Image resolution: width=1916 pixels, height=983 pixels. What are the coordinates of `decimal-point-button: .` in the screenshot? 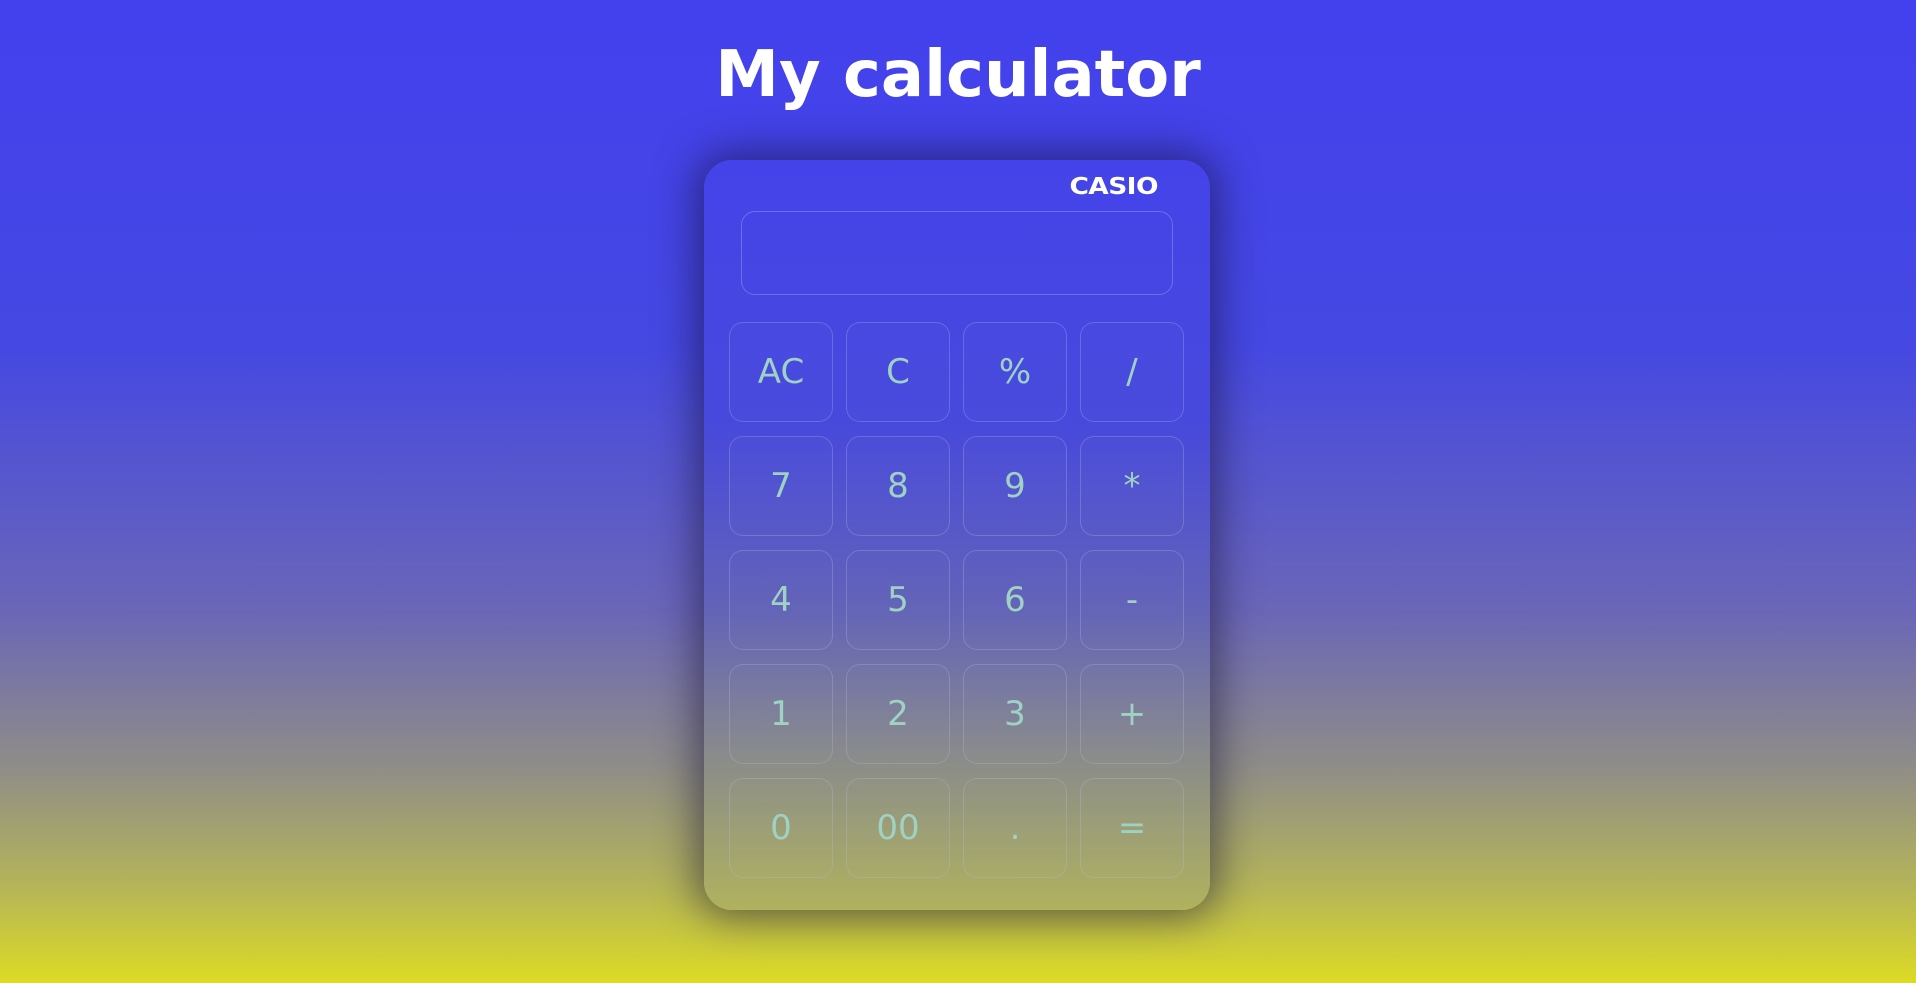 It's located at (1015, 828).